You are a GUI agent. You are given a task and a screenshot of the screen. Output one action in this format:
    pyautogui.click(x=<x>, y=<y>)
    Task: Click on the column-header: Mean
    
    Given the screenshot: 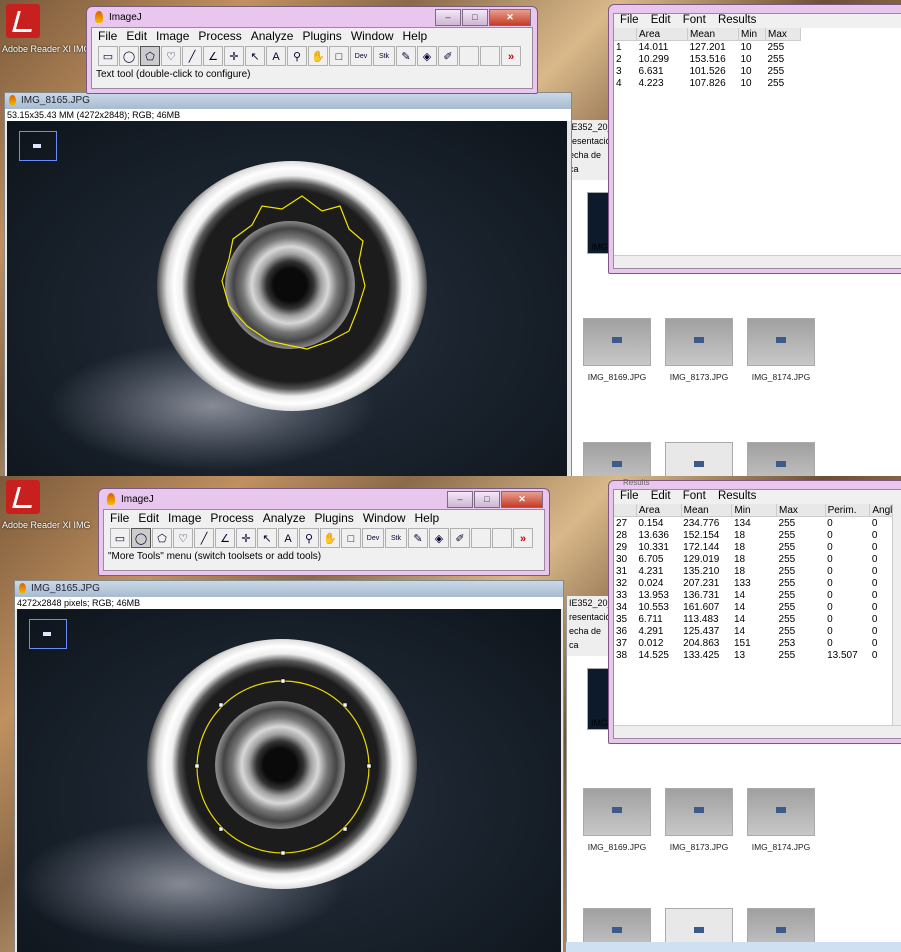 What is the action you would take?
    pyautogui.click(x=713, y=34)
    